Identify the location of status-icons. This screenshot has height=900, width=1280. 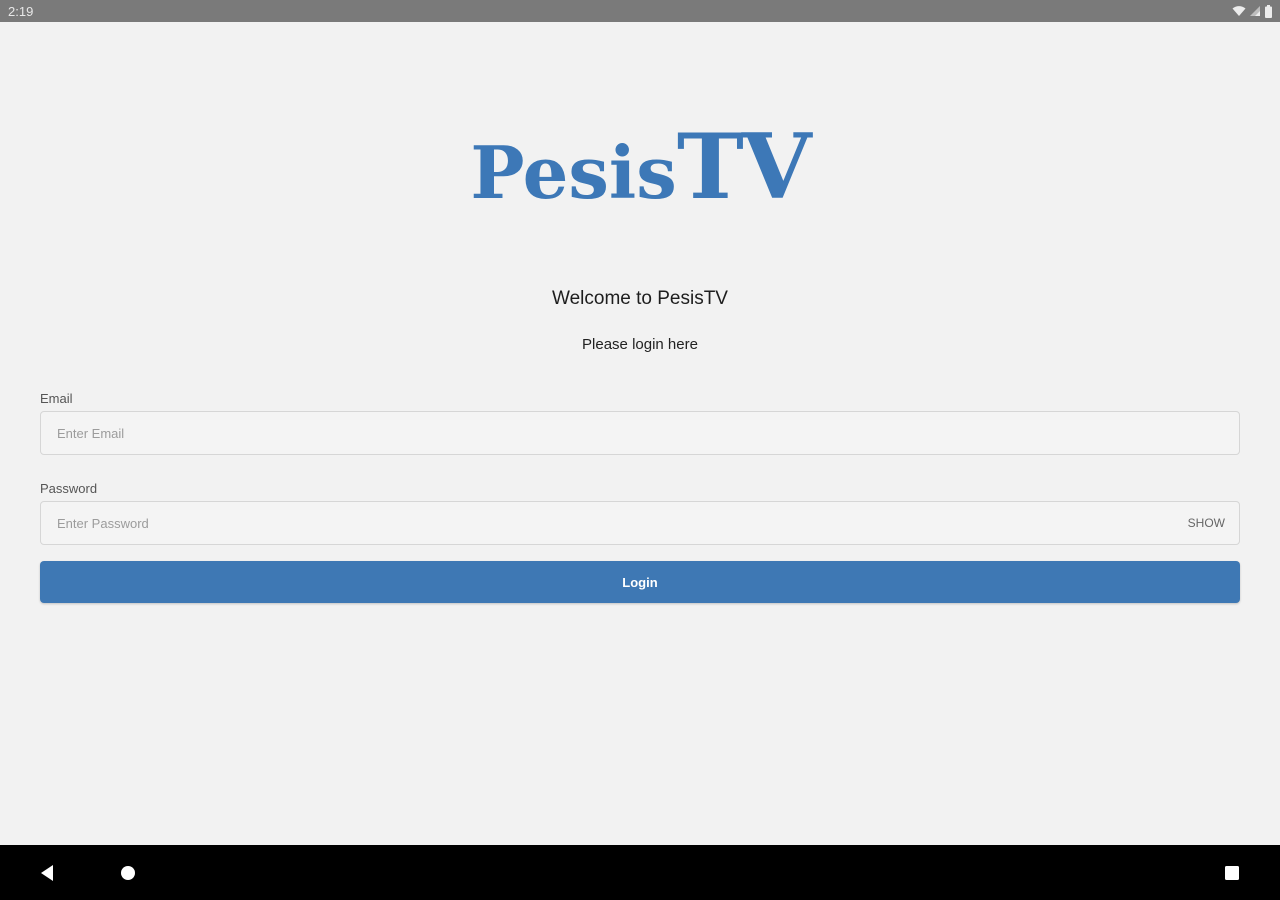
(1252, 11).